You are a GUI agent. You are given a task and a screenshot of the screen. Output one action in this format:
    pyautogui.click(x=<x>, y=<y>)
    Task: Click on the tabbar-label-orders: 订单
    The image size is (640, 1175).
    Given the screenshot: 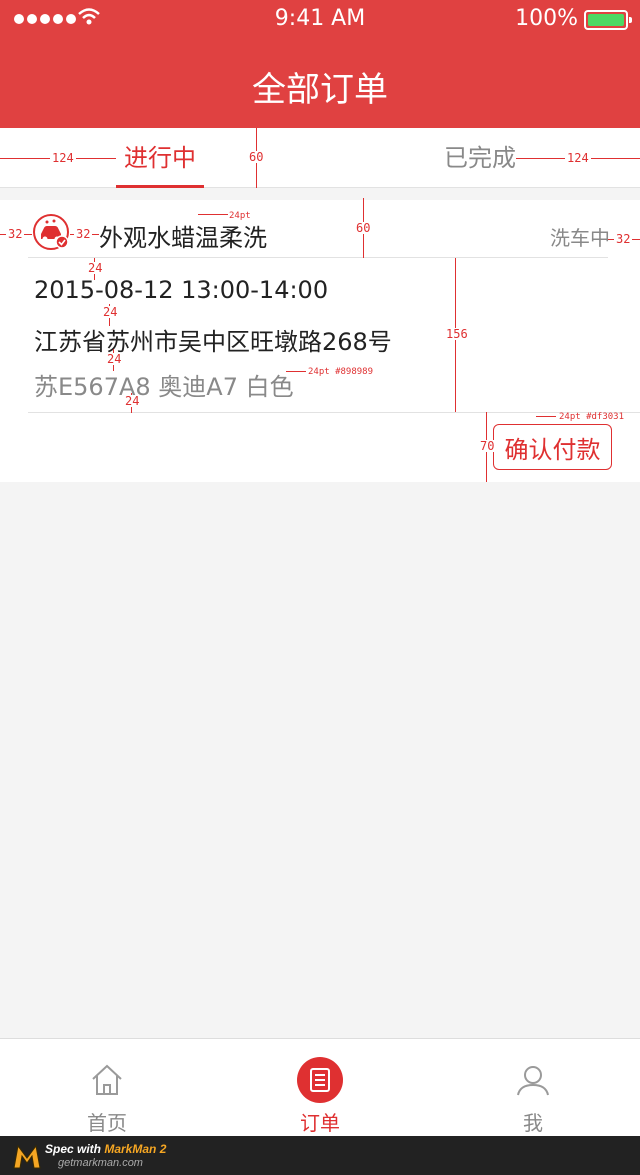 What is the action you would take?
    pyautogui.click(x=320, y=1123)
    